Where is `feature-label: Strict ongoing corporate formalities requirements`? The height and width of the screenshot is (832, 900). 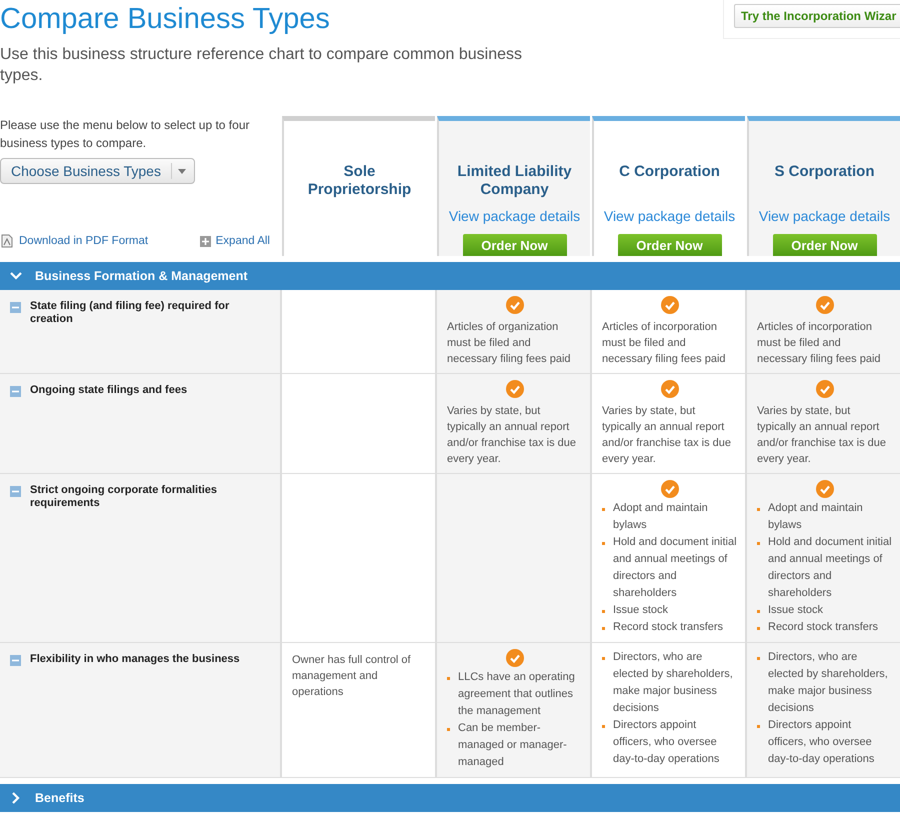
feature-label: Strict ongoing corporate formalities requirements is located at coordinates (124, 497).